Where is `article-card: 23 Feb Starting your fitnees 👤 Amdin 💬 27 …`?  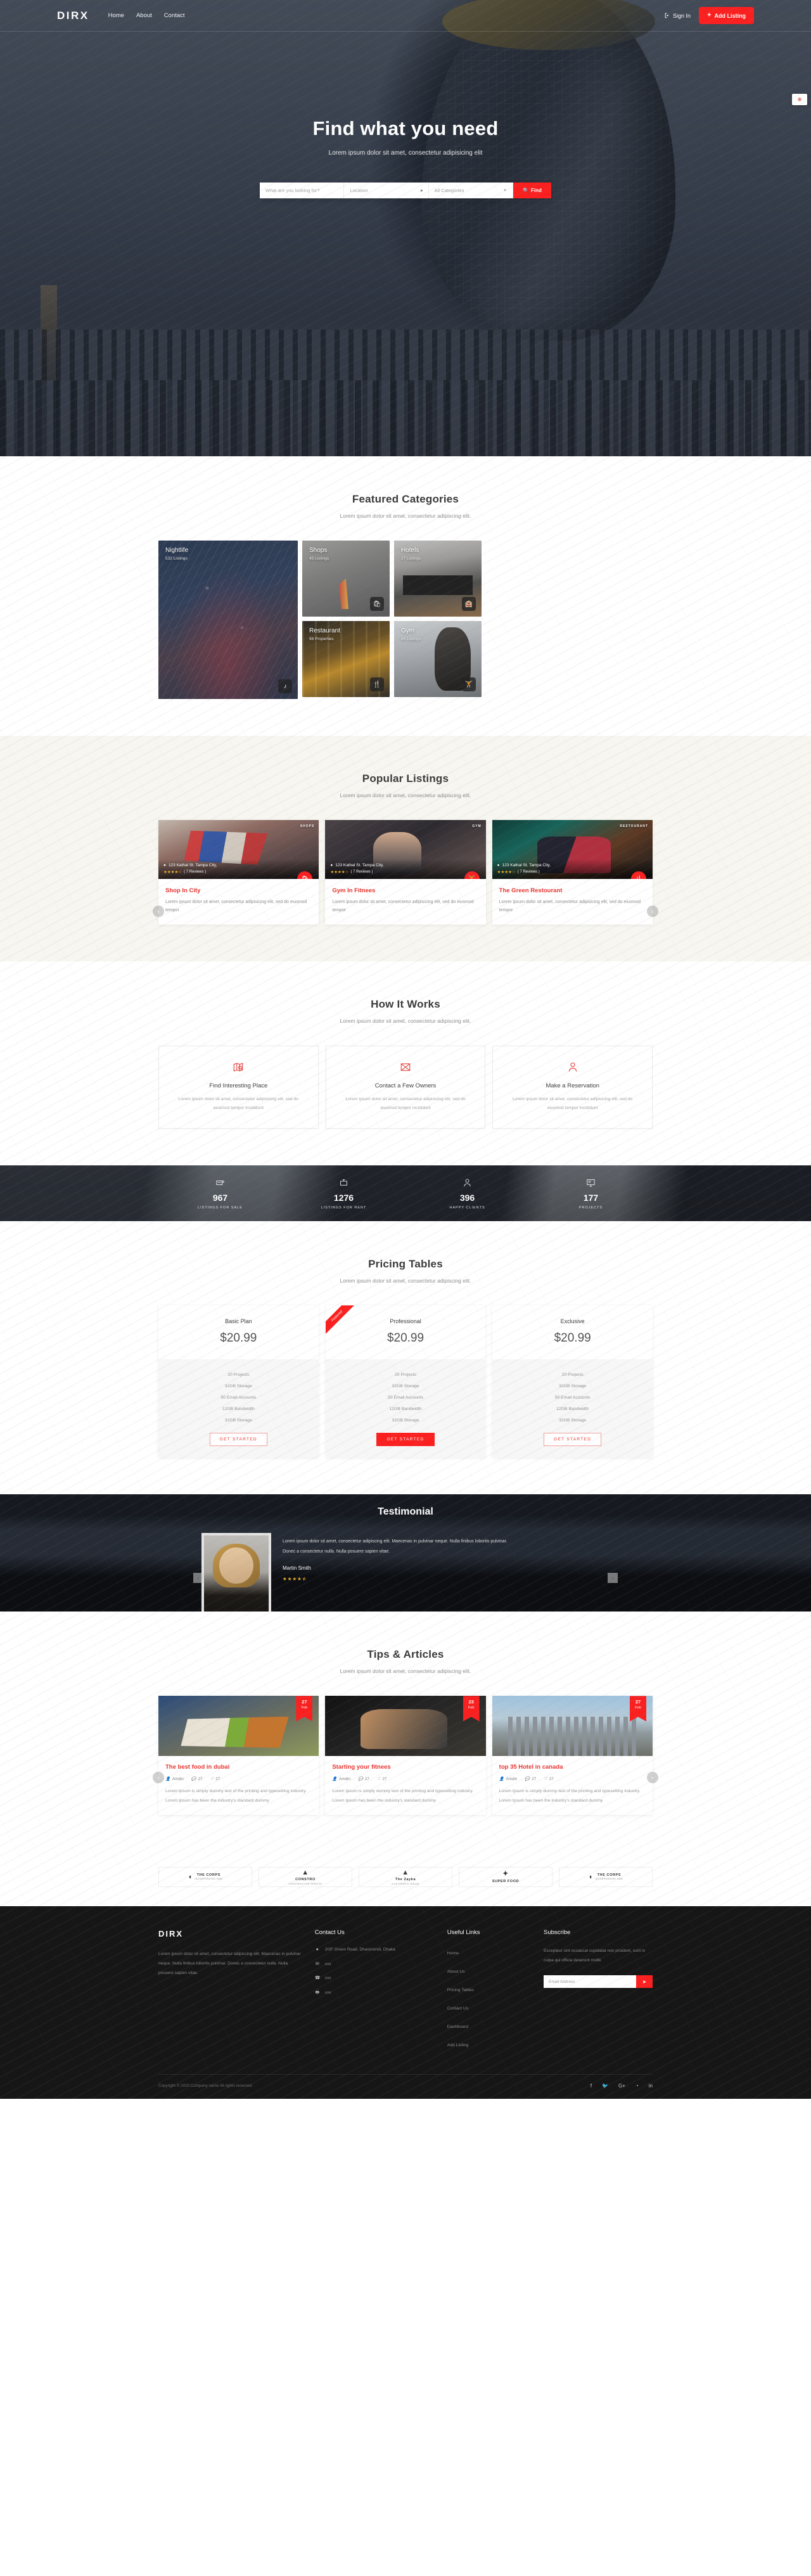 article-card: 23 Feb Starting your fitnees 👤 Amdin 💬 27 … is located at coordinates (405, 1755).